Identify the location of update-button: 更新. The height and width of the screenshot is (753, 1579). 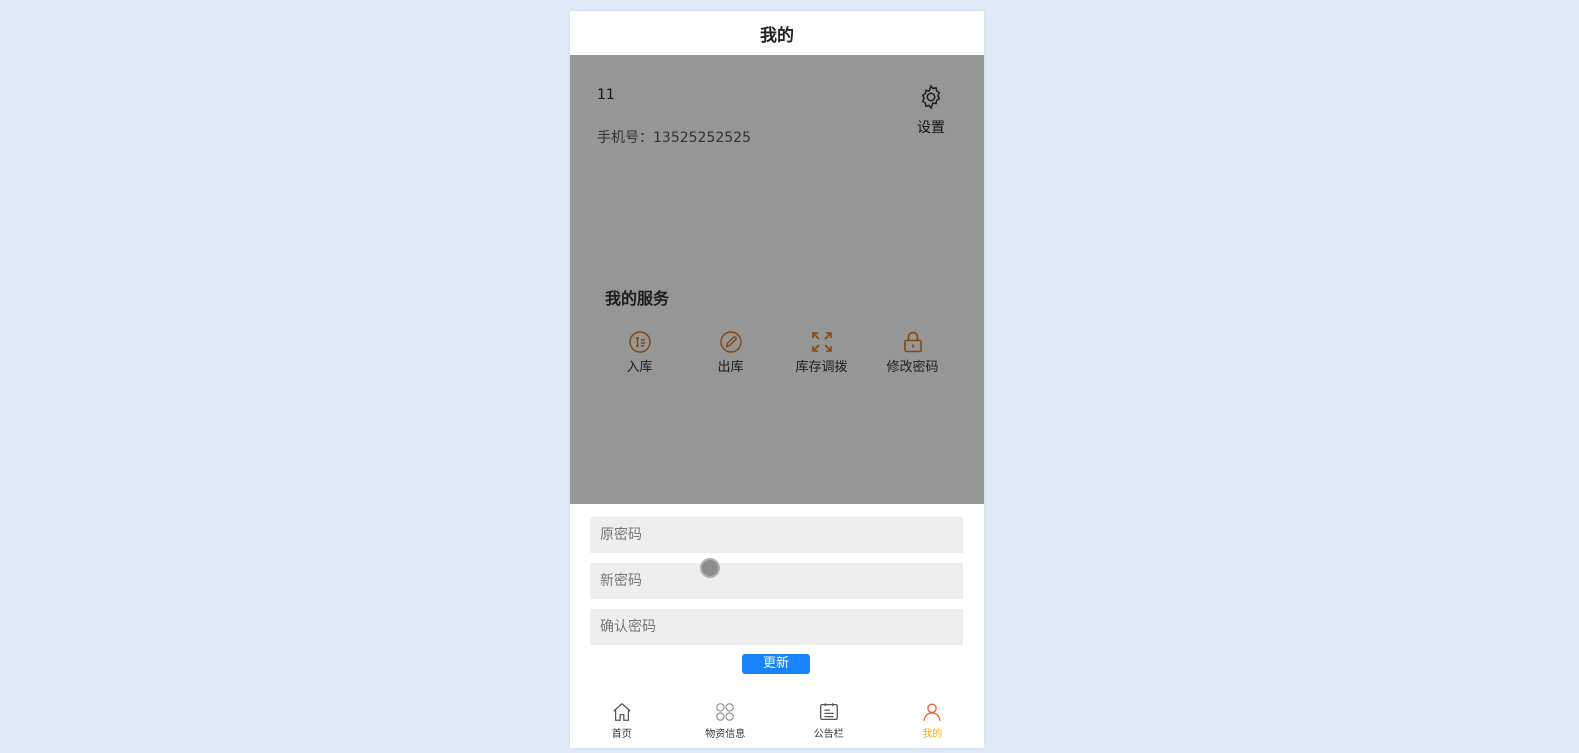
(776, 664).